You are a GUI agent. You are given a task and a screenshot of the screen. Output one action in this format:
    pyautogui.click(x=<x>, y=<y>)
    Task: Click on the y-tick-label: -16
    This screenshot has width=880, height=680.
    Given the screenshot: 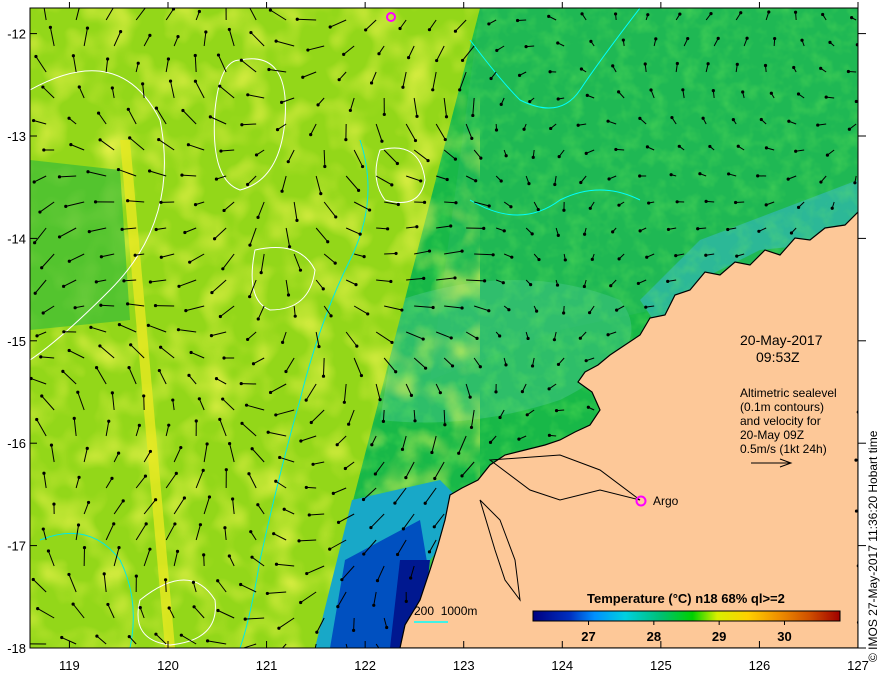 What is the action you would take?
    pyautogui.click(x=16, y=443)
    